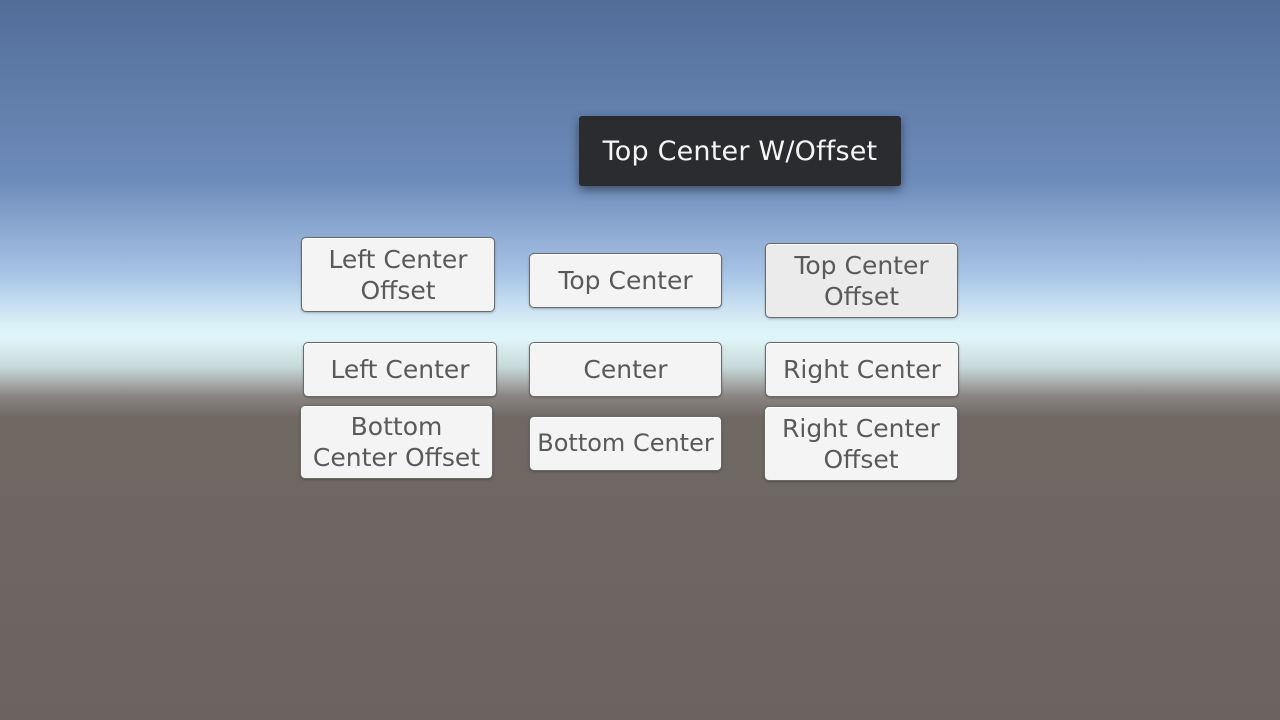  I want to click on left-center-offset-button: Left Center Offset, so click(398, 274).